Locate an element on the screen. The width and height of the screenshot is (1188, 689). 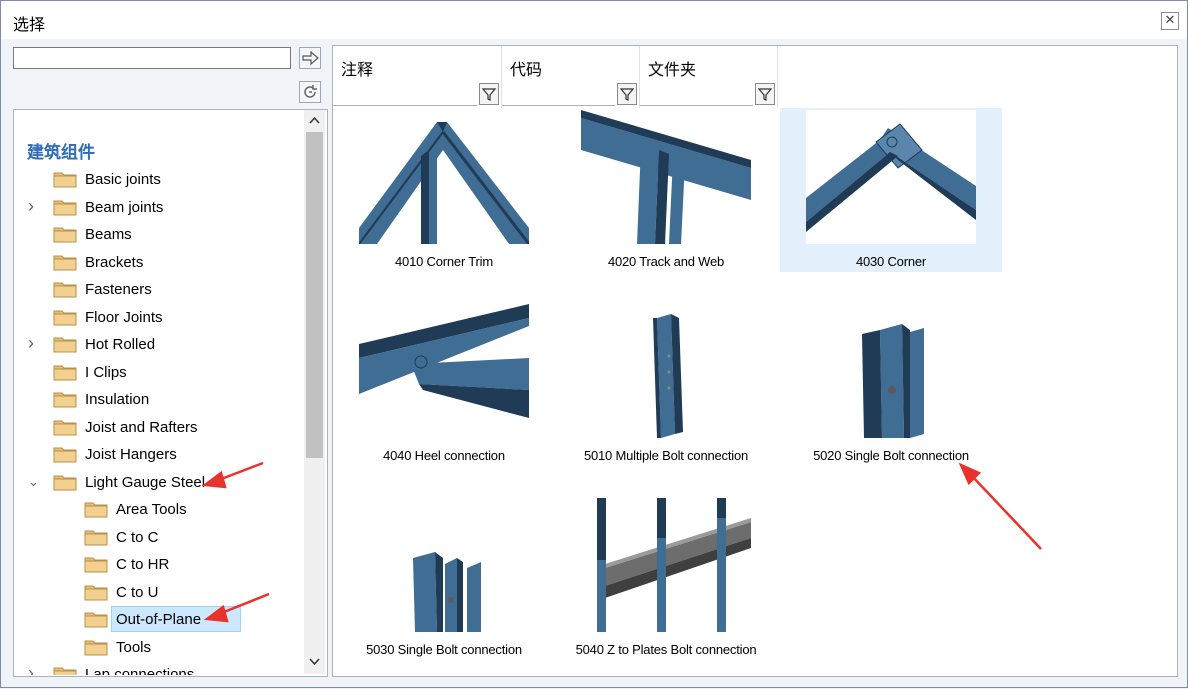
column-header-3: 文件夹 is located at coordinates (709, 77).